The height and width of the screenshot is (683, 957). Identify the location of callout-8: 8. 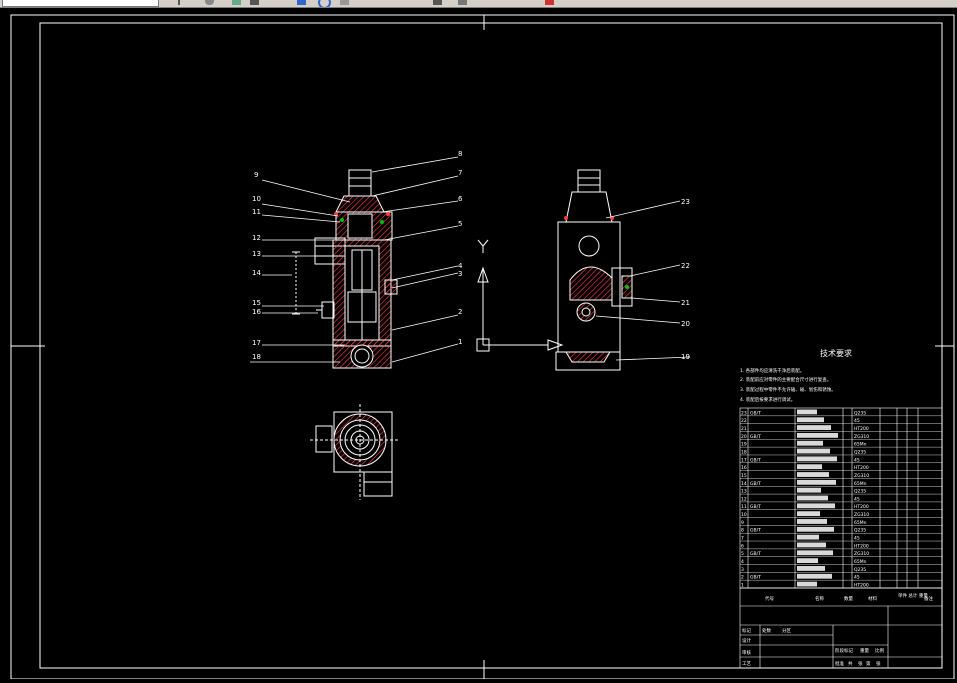
(460, 154).